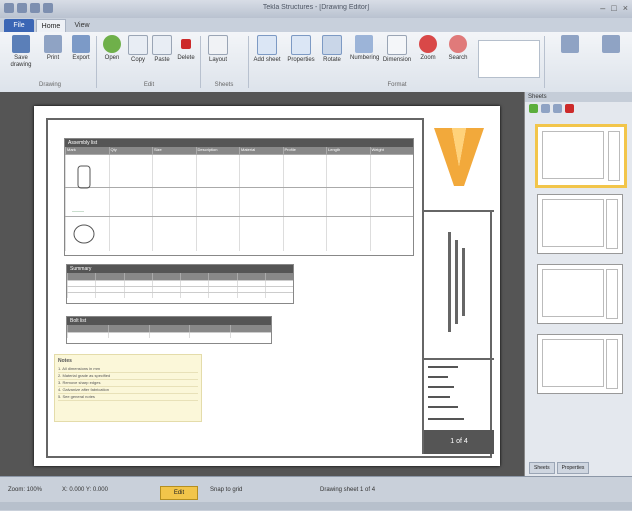  What do you see at coordinates (458, 57) in the screenshot?
I see `search-button: Search` at bounding box center [458, 57].